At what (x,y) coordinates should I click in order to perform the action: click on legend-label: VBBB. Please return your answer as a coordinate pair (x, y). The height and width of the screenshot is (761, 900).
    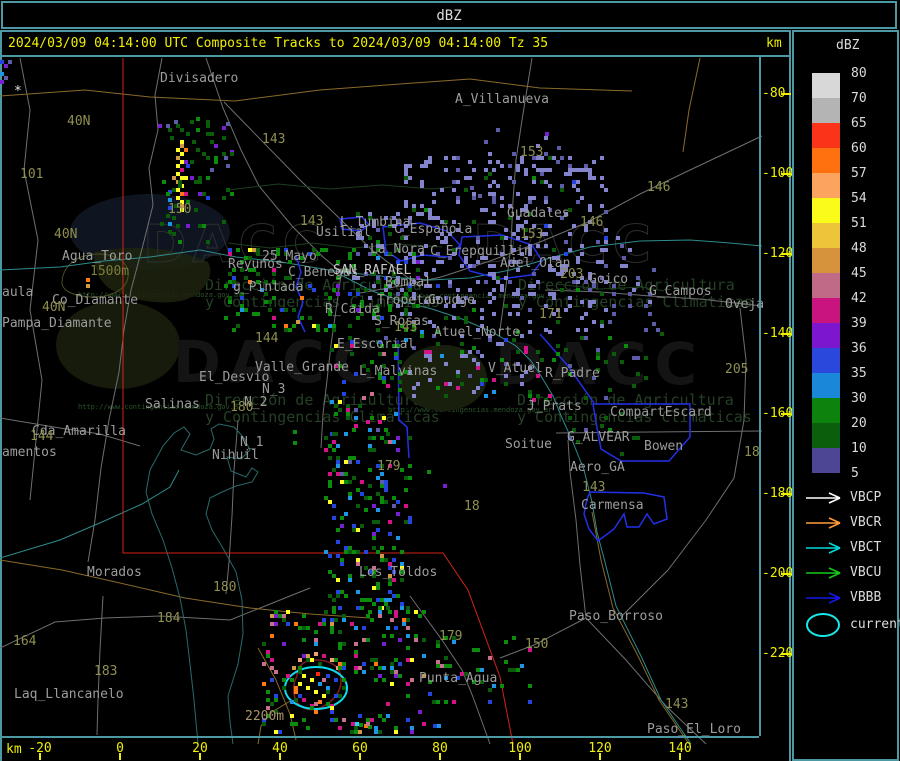
    Looking at the image, I should click on (866, 597).